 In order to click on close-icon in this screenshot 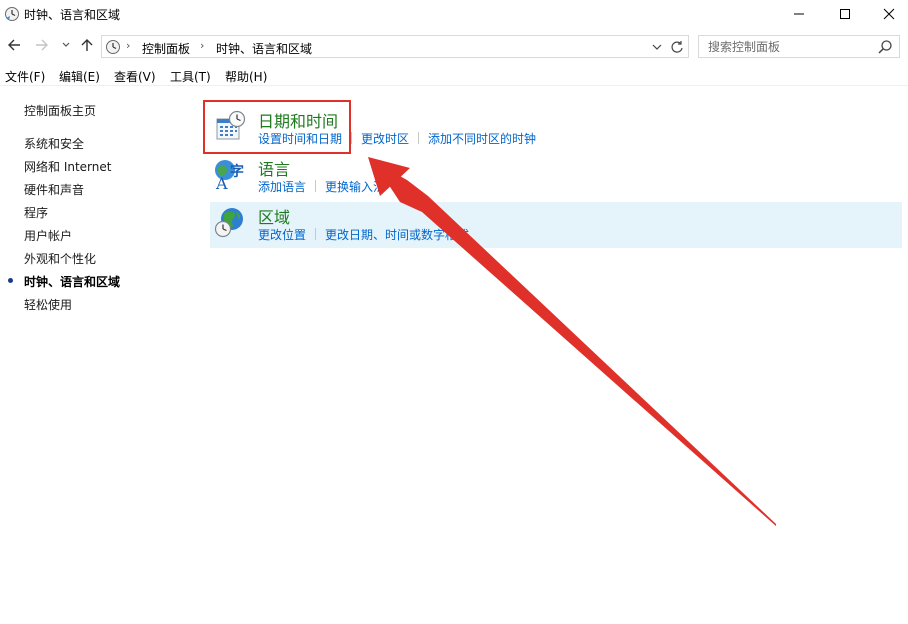, I will do `click(889, 14)`.